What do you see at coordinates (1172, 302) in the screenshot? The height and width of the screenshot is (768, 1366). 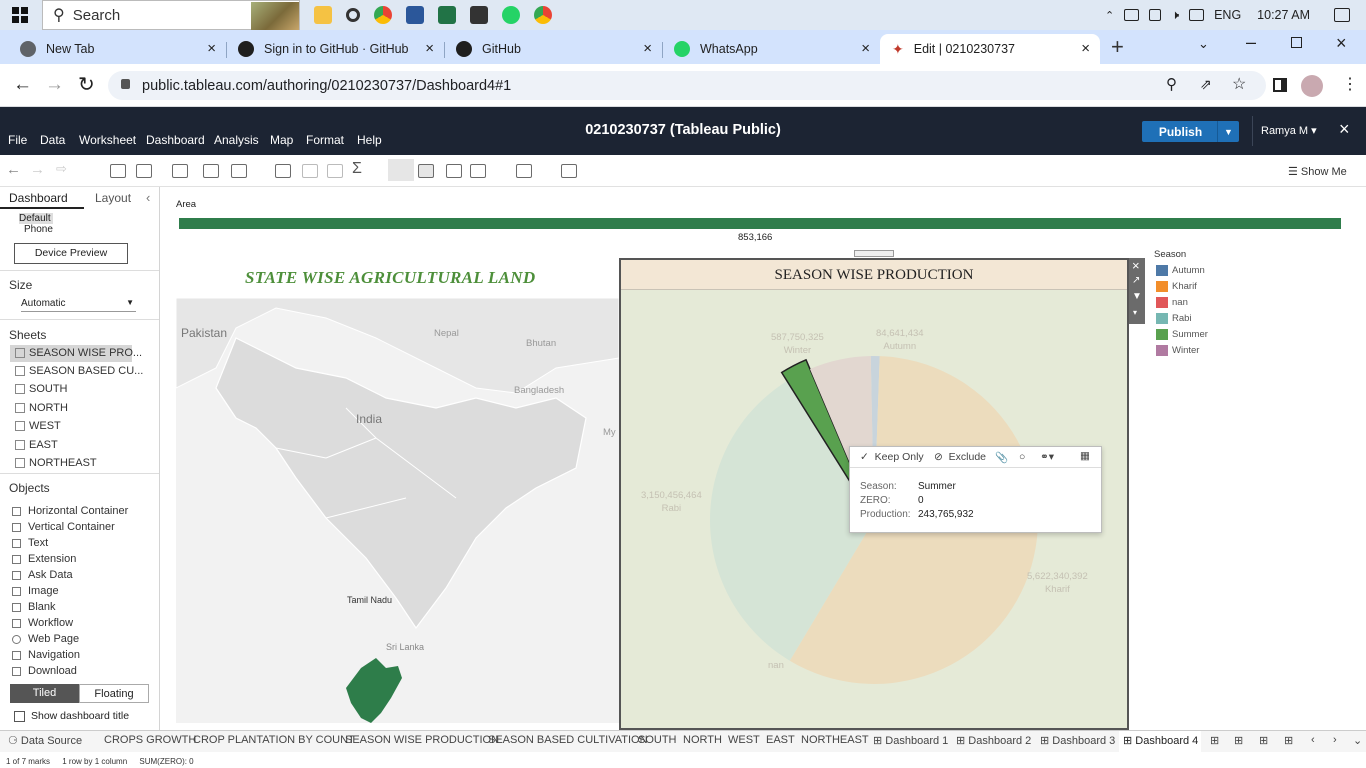 I see `legend-item: nan` at bounding box center [1172, 302].